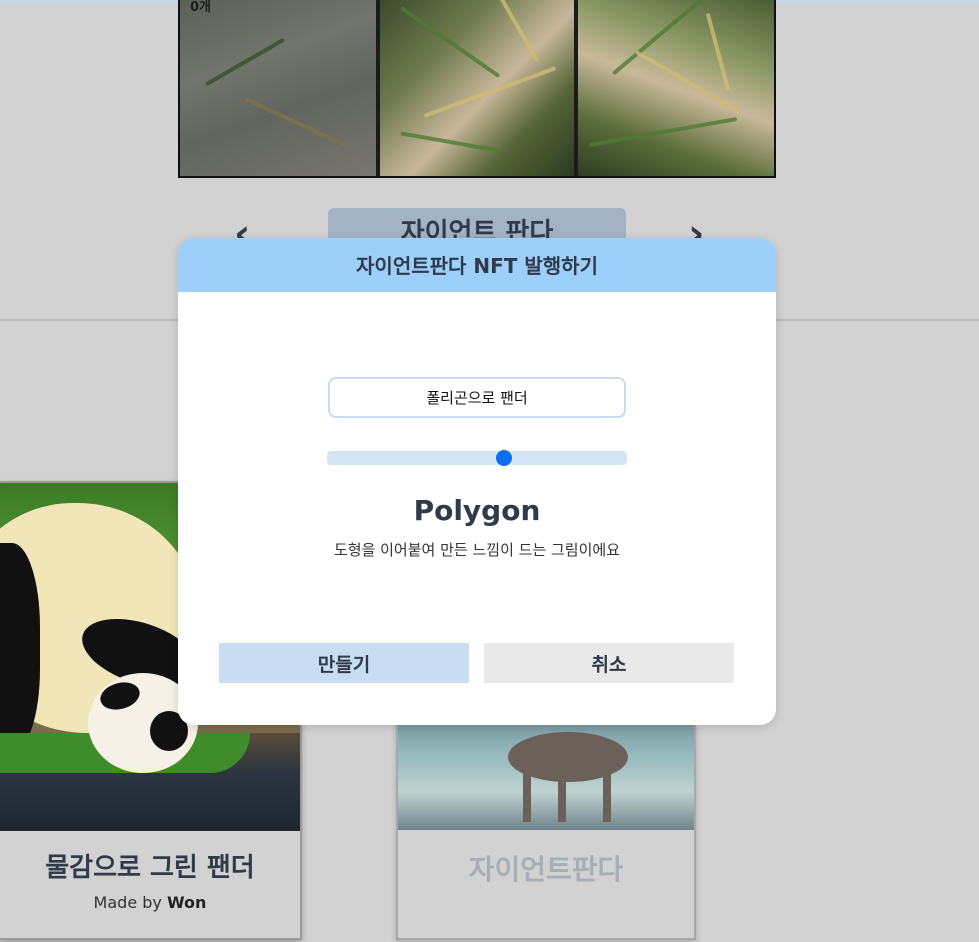  I want to click on create-button: 만들기, so click(344, 663).